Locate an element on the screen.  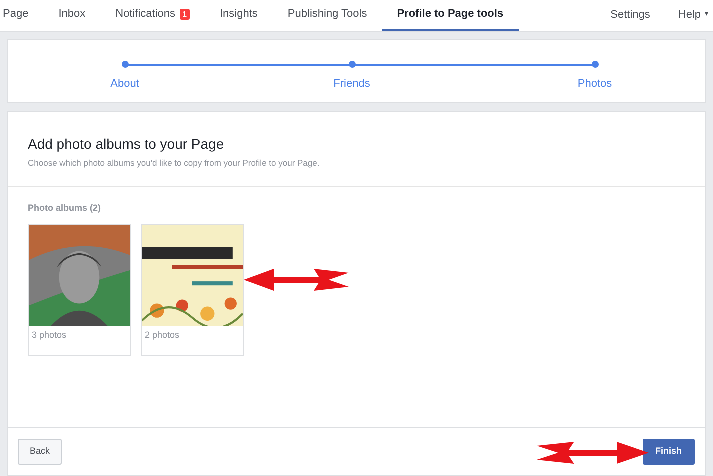
nav-tab: Profile to Page tools is located at coordinates (450, 15).